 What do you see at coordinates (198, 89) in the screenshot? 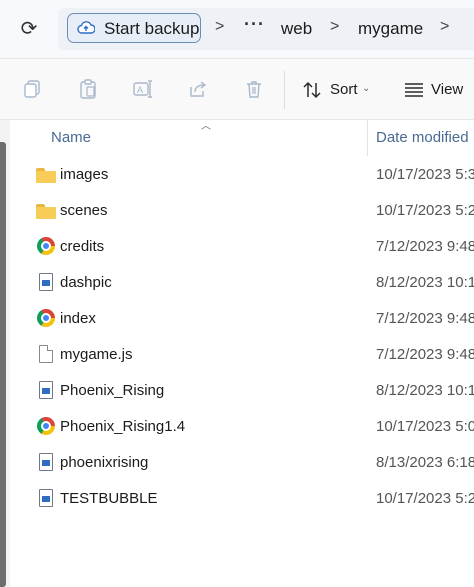
I see `share-icon` at bounding box center [198, 89].